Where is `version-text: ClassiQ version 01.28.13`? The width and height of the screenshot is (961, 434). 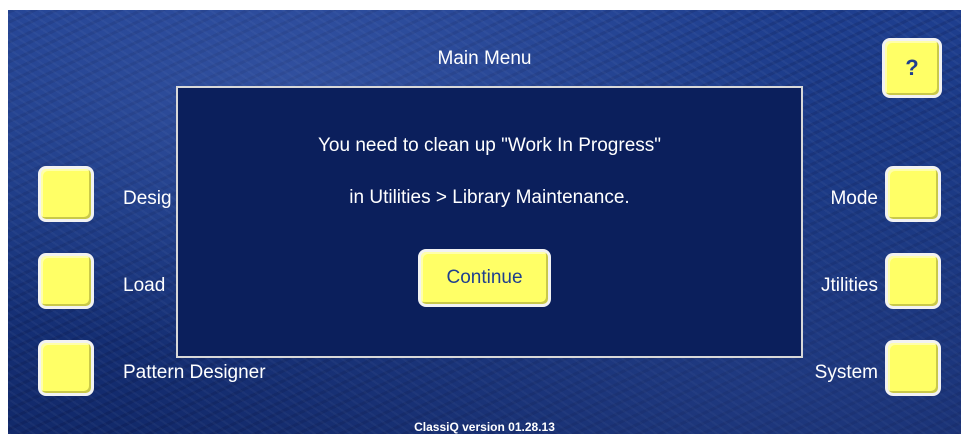
version-text: ClassiQ version 01.28.13 is located at coordinates (484, 427).